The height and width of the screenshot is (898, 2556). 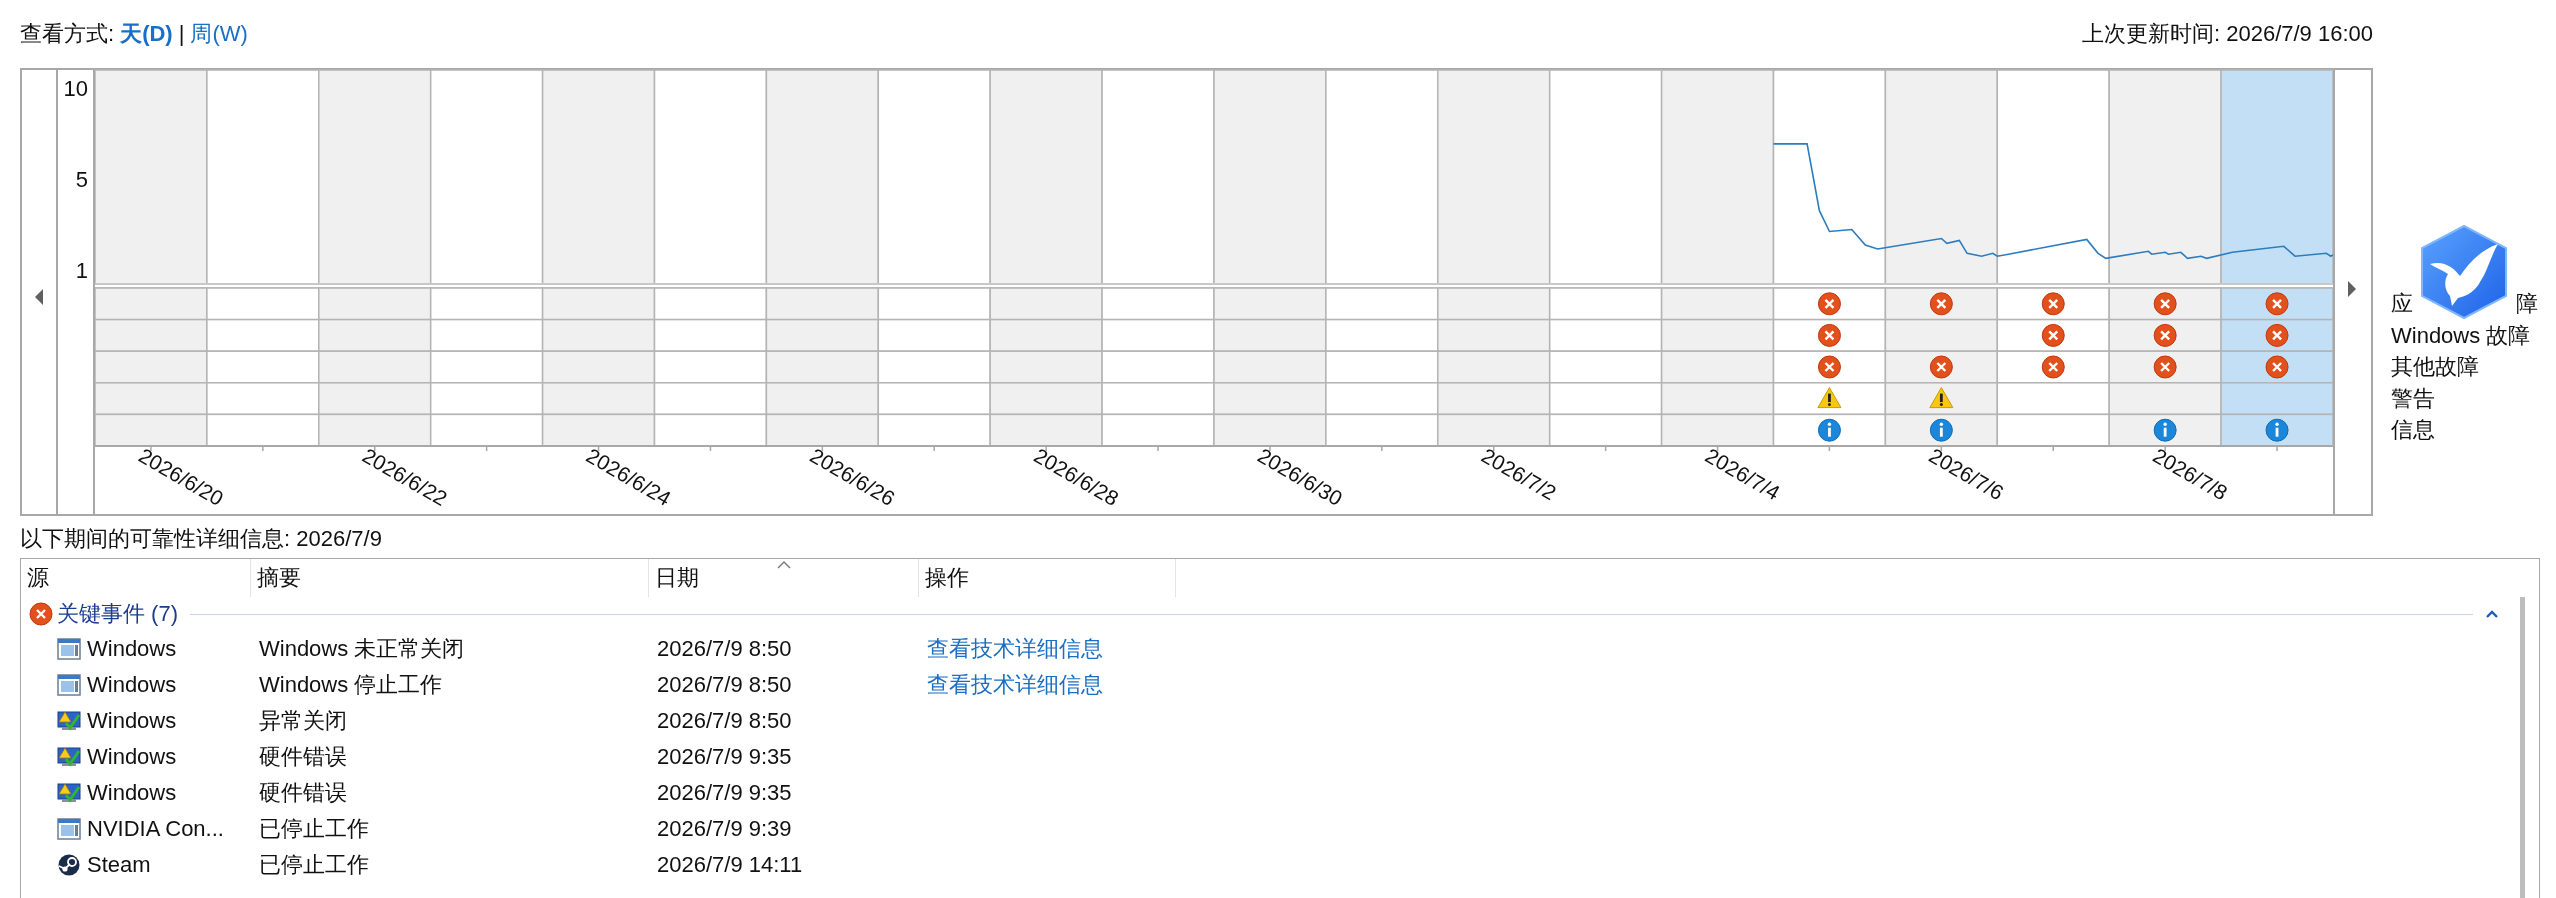 What do you see at coordinates (2522, 747) in the screenshot?
I see `scrollbar` at bounding box center [2522, 747].